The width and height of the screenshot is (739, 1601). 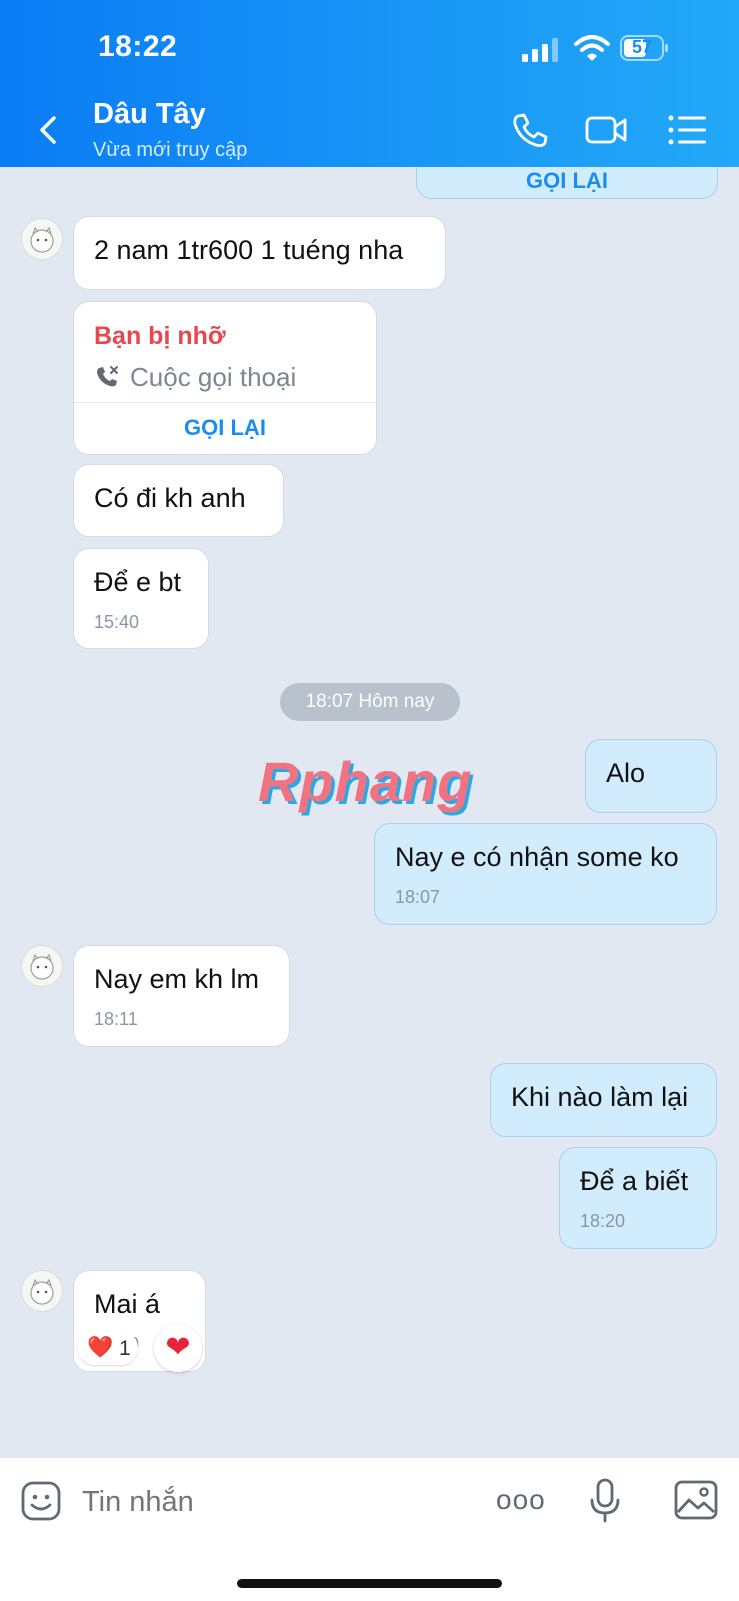 What do you see at coordinates (370, 702) in the screenshot?
I see `date-separator: 18:07 Hôm nay` at bounding box center [370, 702].